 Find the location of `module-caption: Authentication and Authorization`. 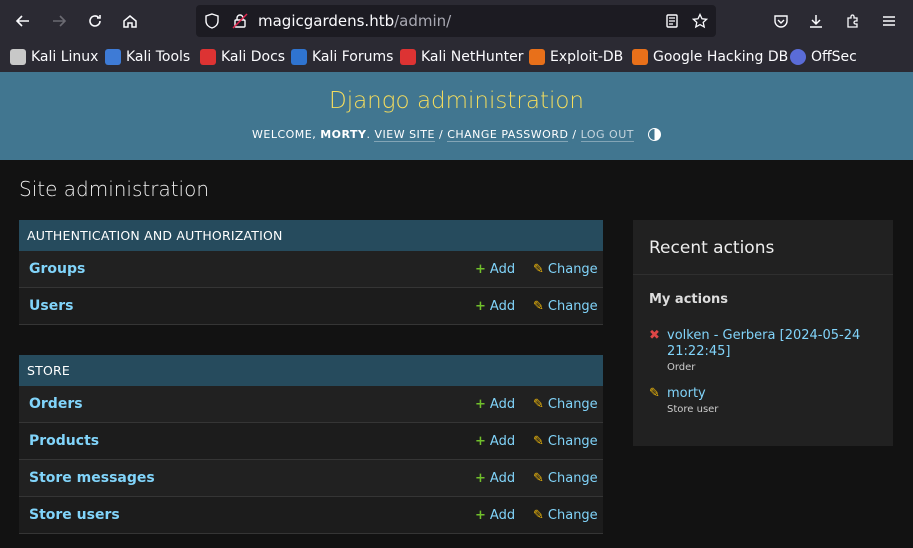

module-caption: Authentication and Authorization is located at coordinates (311, 235).